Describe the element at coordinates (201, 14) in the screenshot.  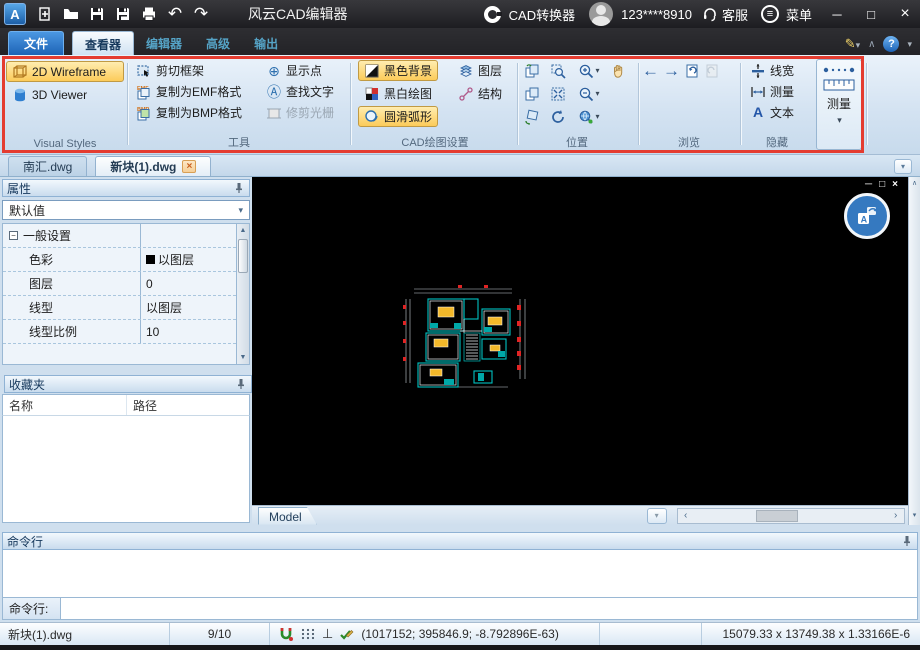
I see `redo-button: ↷` at that location.